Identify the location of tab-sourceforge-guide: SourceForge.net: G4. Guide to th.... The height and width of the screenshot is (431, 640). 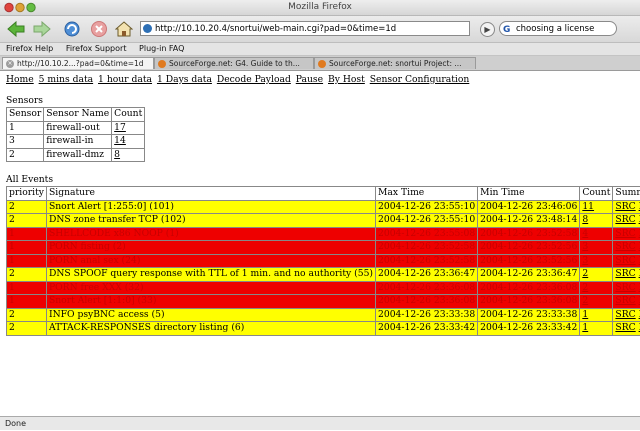
(234, 63).